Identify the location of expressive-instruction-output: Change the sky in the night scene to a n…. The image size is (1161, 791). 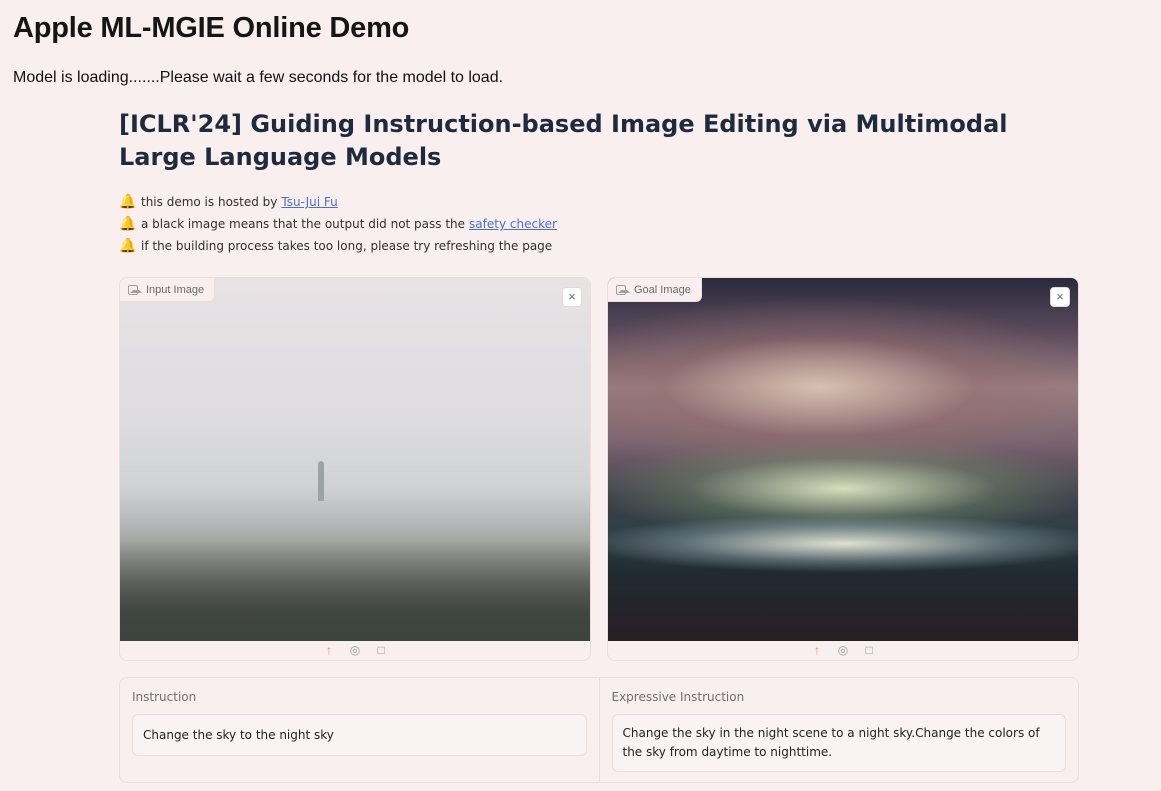
(838, 743).